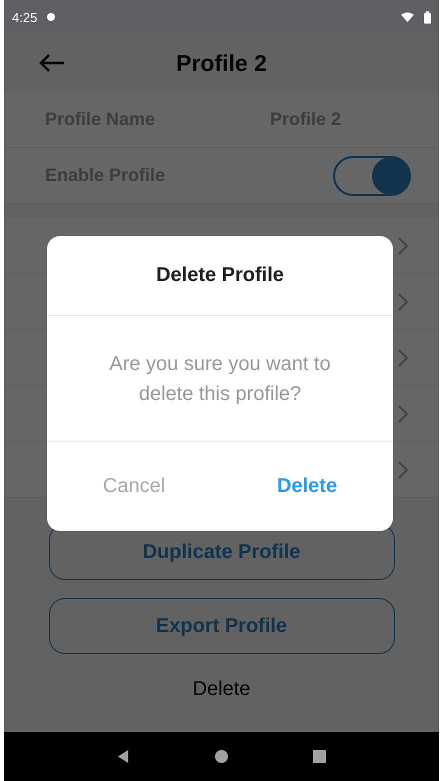 Image resolution: width=443 pixels, height=781 pixels. What do you see at coordinates (51, 17) in the screenshot?
I see `notification-dot-icon` at bounding box center [51, 17].